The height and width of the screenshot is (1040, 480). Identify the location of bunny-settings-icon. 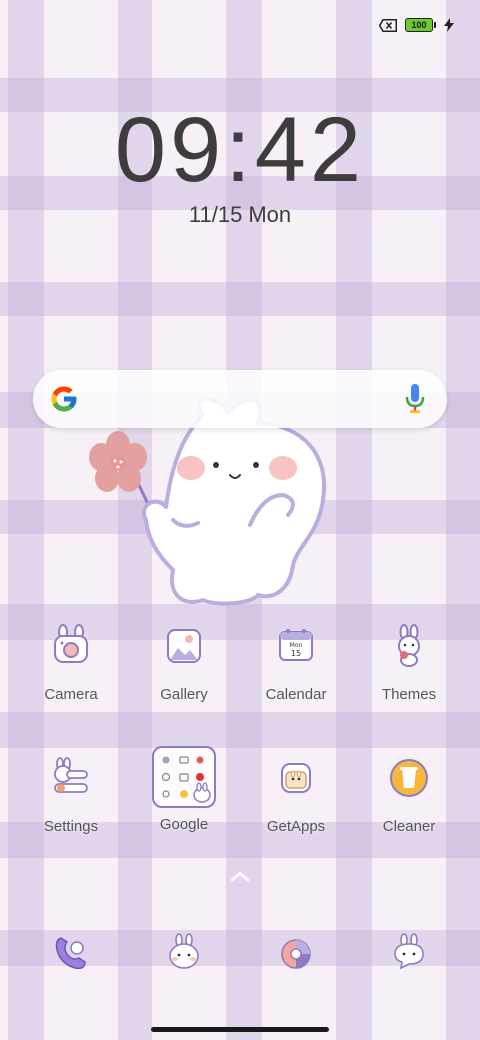
(71, 782).